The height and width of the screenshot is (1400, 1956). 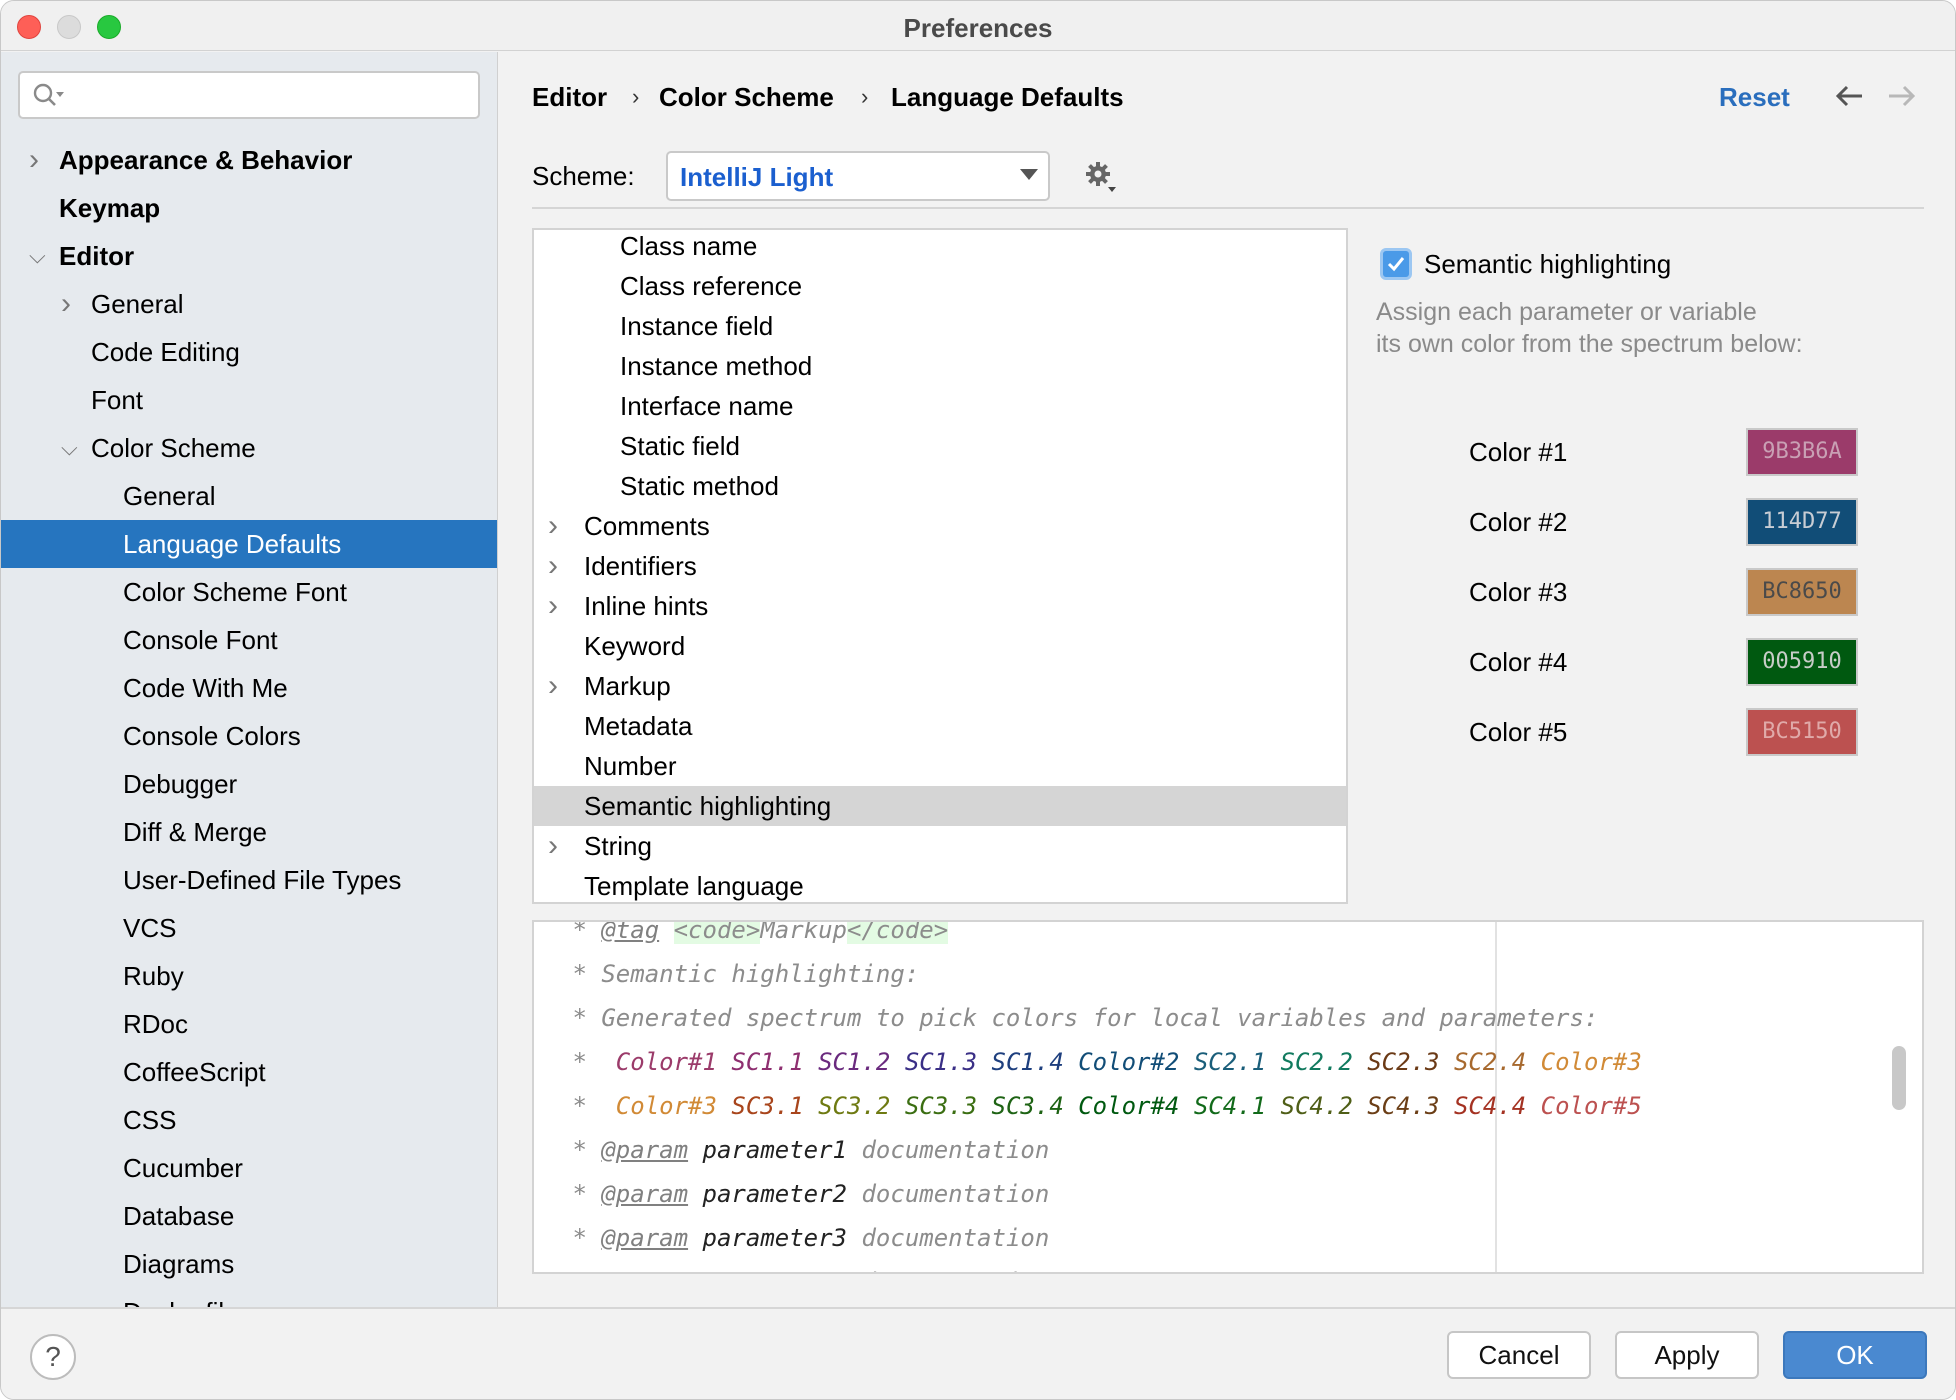 I want to click on color-row: Color #2 114D77, so click(x=1656, y=522).